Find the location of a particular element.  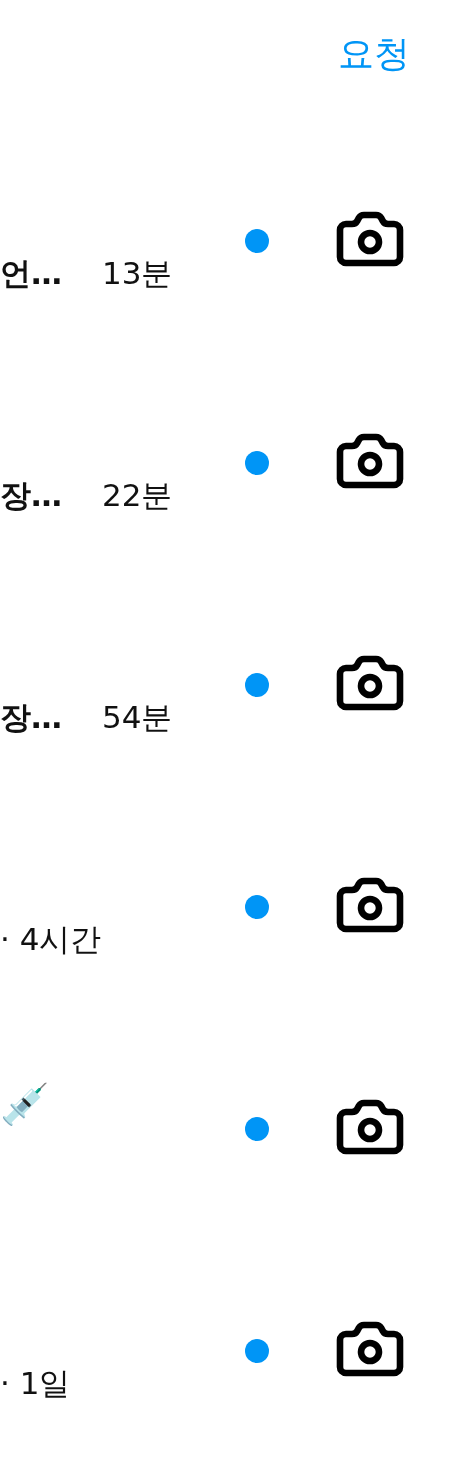

sender-name: 💉 is located at coordinates (25, 1104).